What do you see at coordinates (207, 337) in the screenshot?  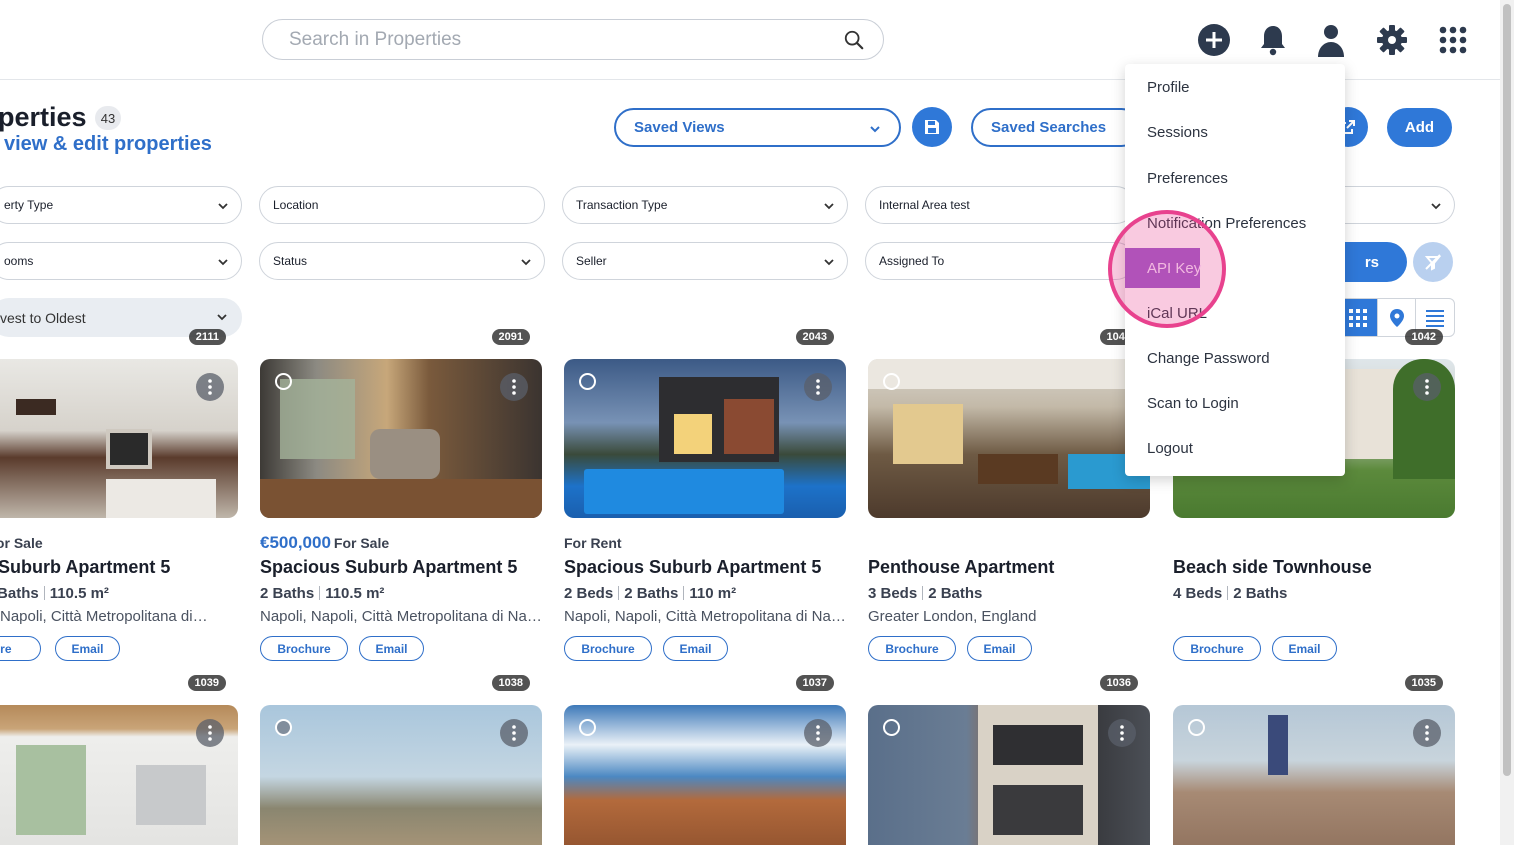 I see `property-id-badge: 2111` at bounding box center [207, 337].